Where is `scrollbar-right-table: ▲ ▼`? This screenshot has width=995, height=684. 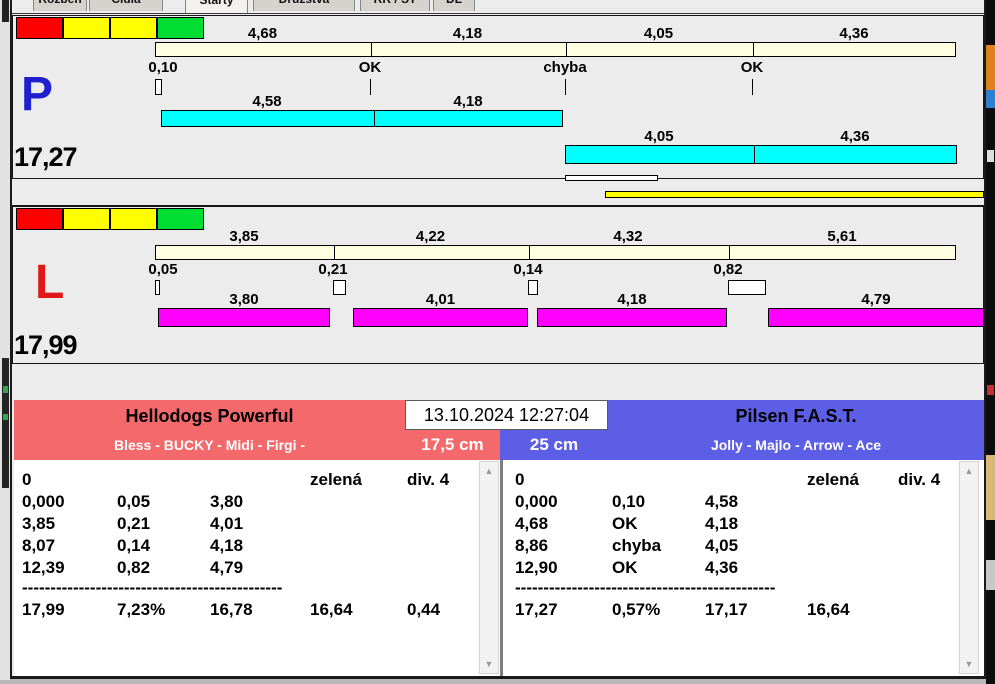
scrollbar-right-table: ▲ ▼ is located at coordinates (969, 567).